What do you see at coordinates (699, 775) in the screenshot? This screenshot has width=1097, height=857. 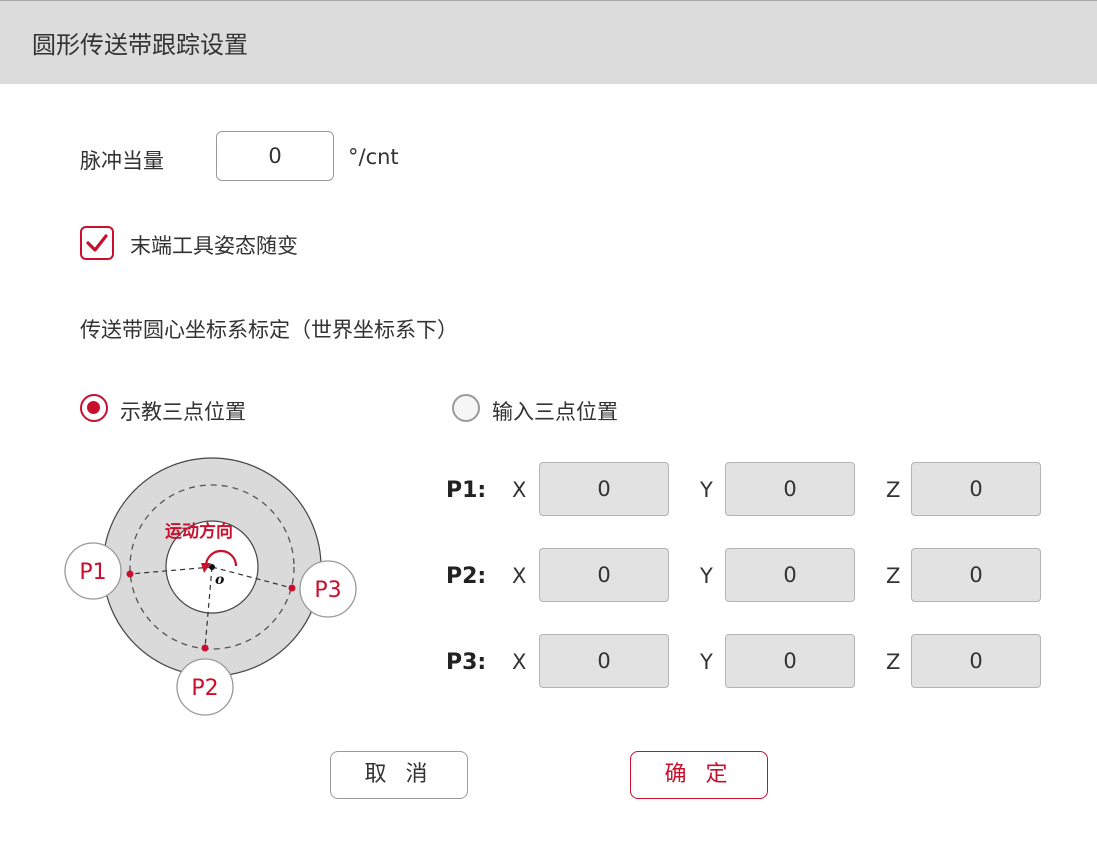 I see `confirm-button: 确 定` at bounding box center [699, 775].